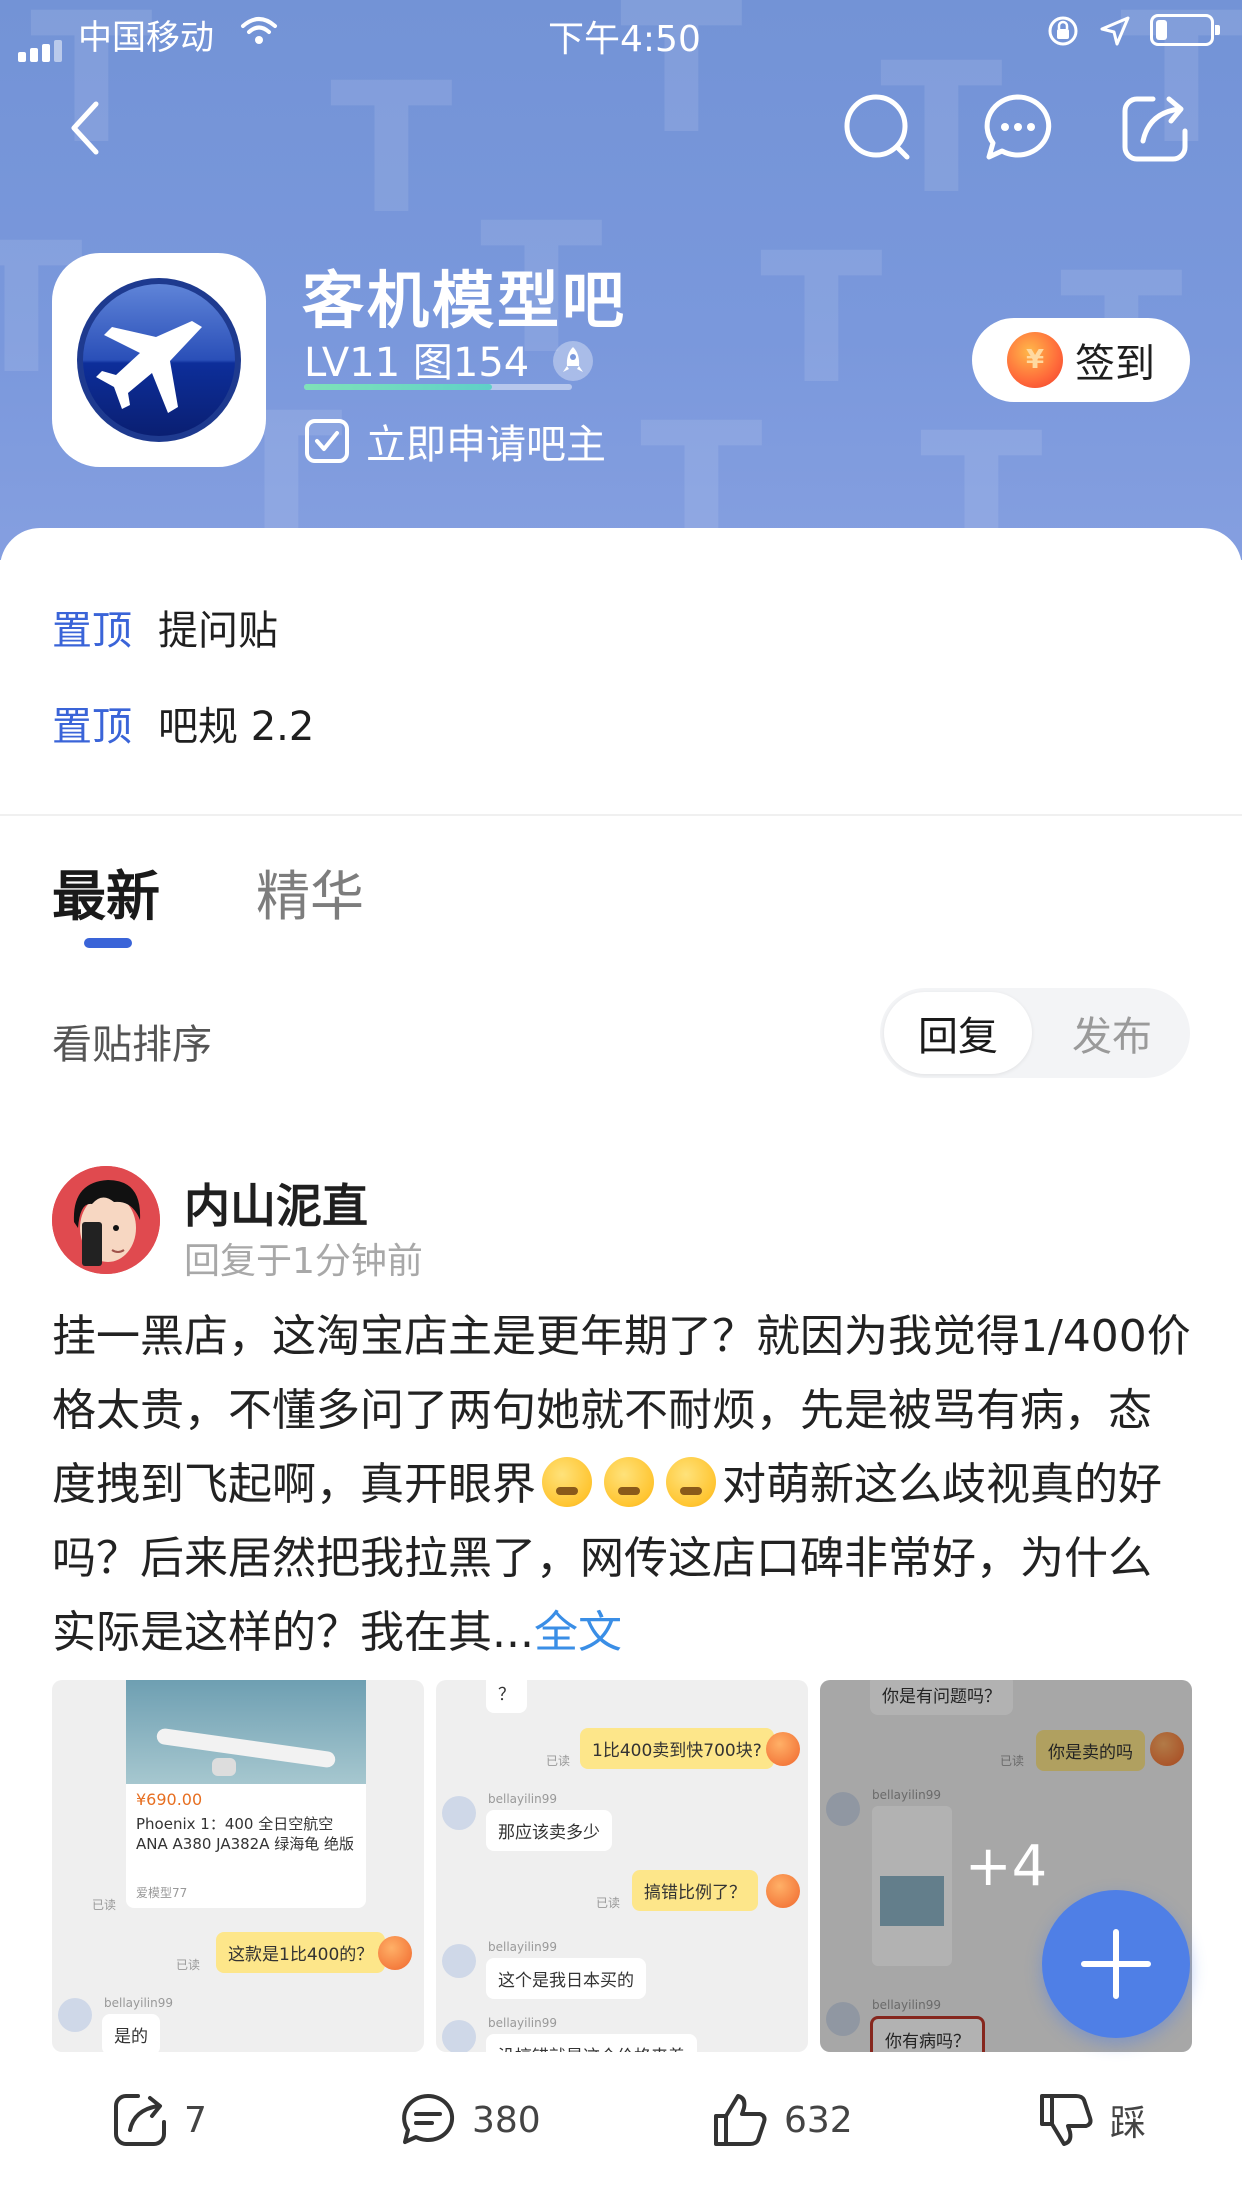  I want to click on sort-option-publish: 发布, so click(1112, 1033).